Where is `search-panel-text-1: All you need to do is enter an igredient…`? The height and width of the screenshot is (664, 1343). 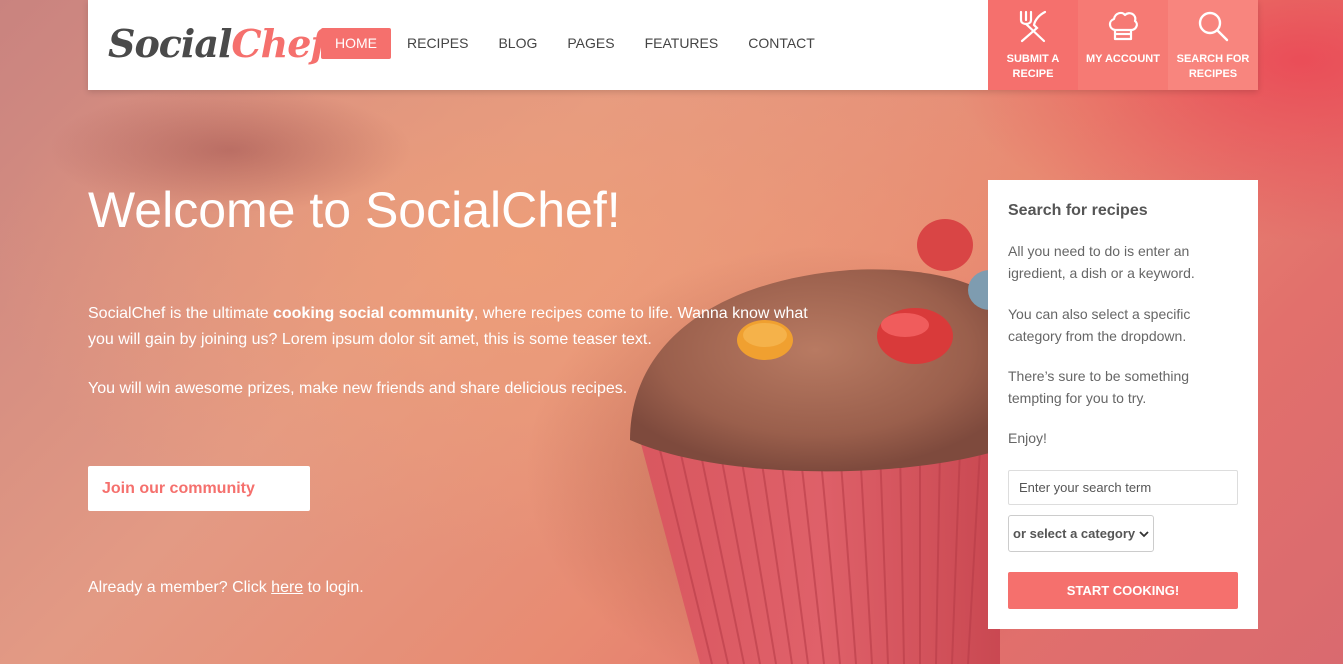 search-panel-text-1: All you need to do is enter an igredient… is located at coordinates (1101, 262).